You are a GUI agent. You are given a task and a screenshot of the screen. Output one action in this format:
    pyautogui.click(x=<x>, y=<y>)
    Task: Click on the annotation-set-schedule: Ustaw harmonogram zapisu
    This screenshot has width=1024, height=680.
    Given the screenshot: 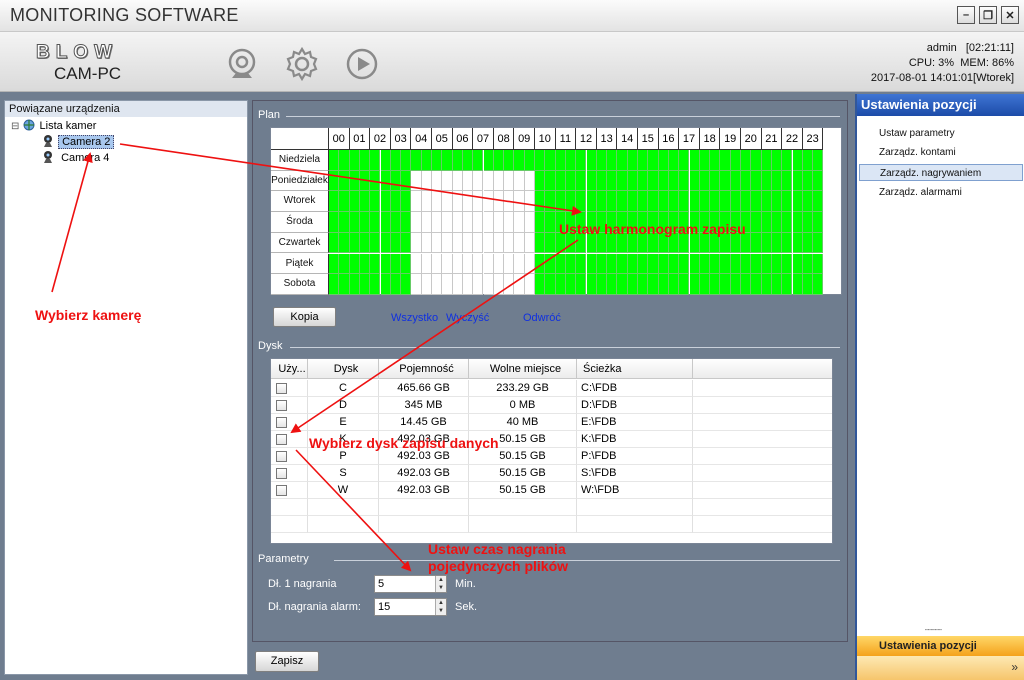 What is the action you would take?
    pyautogui.click(x=652, y=229)
    